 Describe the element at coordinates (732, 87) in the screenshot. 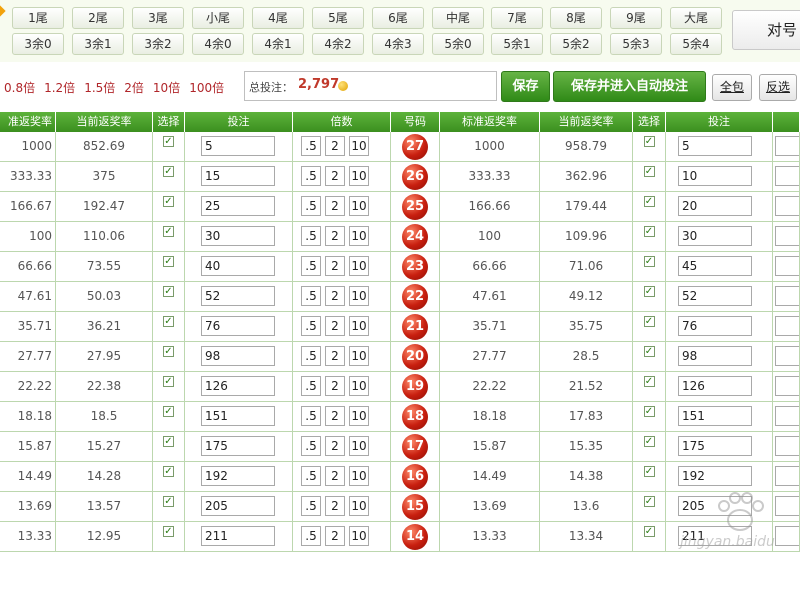

I see `select-all-button: 全包` at that location.